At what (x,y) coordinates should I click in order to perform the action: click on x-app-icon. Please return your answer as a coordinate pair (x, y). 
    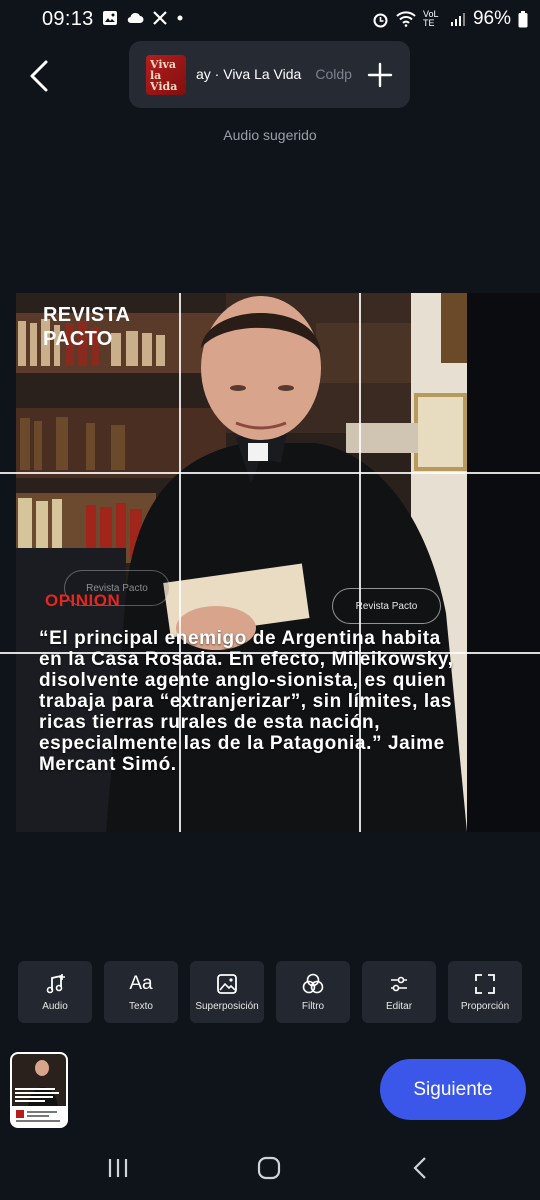
    Looking at the image, I should click on (160, 18).